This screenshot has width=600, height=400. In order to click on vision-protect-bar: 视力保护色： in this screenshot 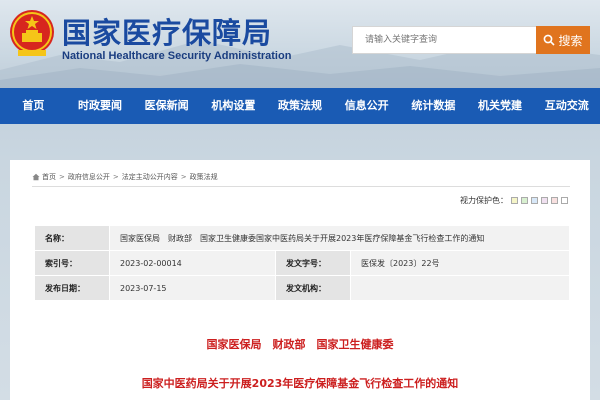, I will do `click(514, 200)`.